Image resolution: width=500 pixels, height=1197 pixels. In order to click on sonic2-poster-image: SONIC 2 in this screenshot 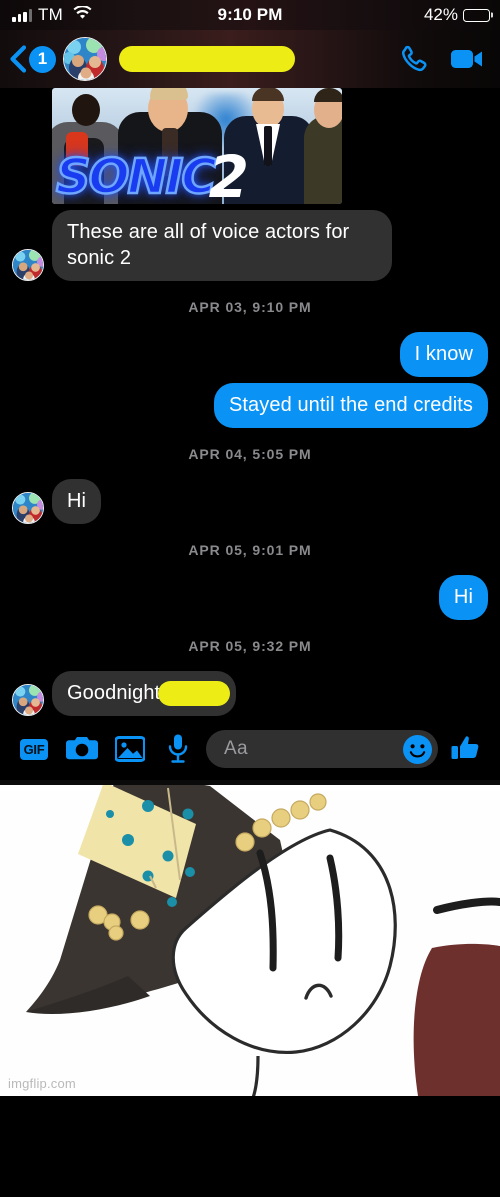, I will do `click(197, 146)`.